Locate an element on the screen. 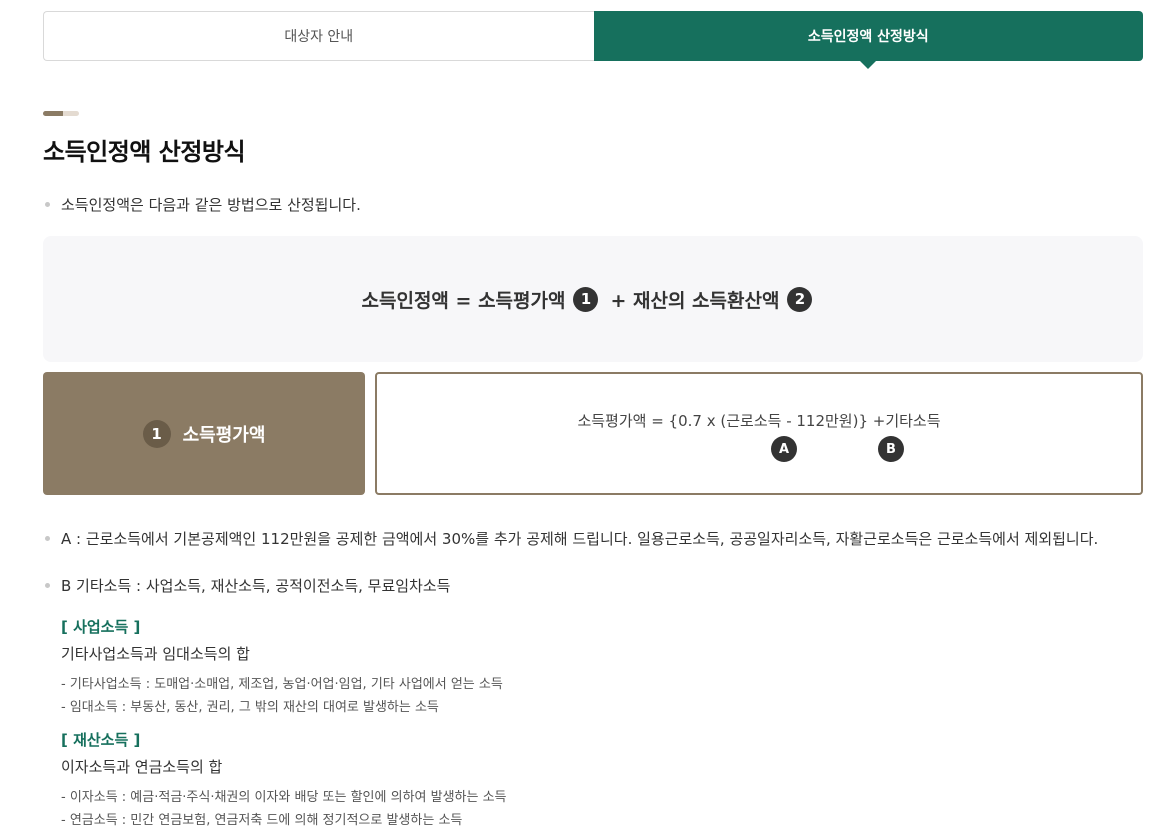  decoration-bar-dark is located at coordinates (54, 113).